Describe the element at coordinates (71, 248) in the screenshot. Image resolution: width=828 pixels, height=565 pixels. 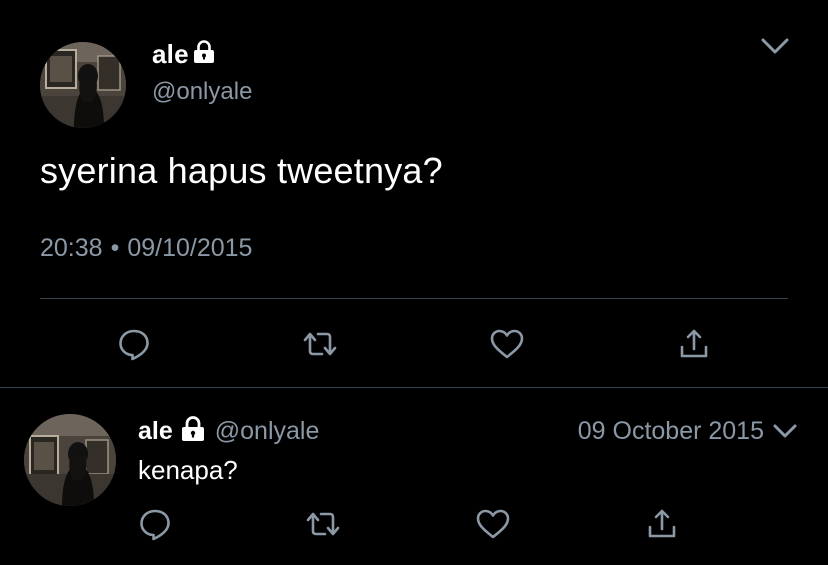
I see `tweet-time: 20:38` at that location.